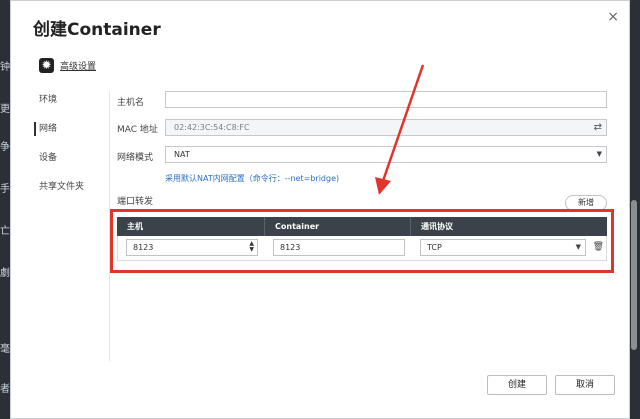 The width and height of the screenshot is (640, 419). Describe the element at coordinates (585, 385) in the screenshot. I see `cancel-button: 取消` at that location.